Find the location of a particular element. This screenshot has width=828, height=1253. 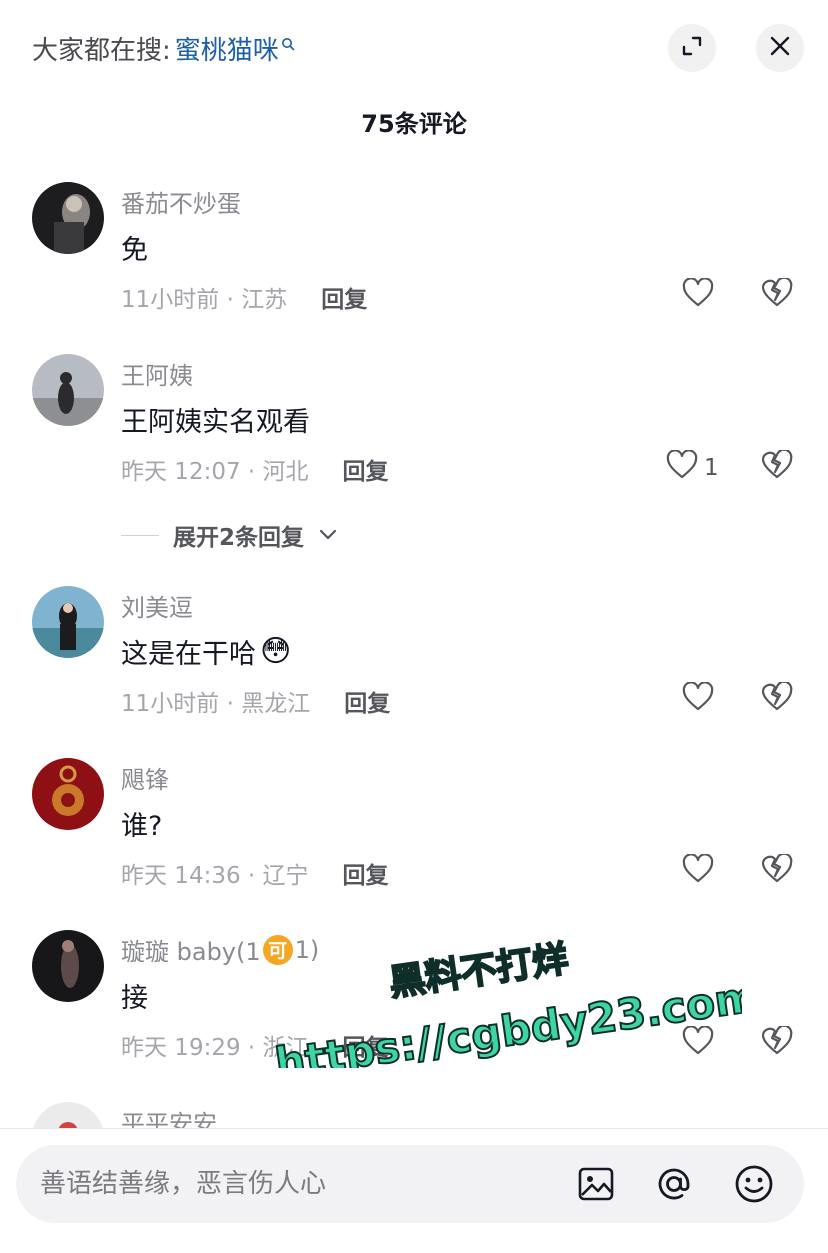

comment-username: 番茄不炒蛋 is located at coordinates (181, 201).